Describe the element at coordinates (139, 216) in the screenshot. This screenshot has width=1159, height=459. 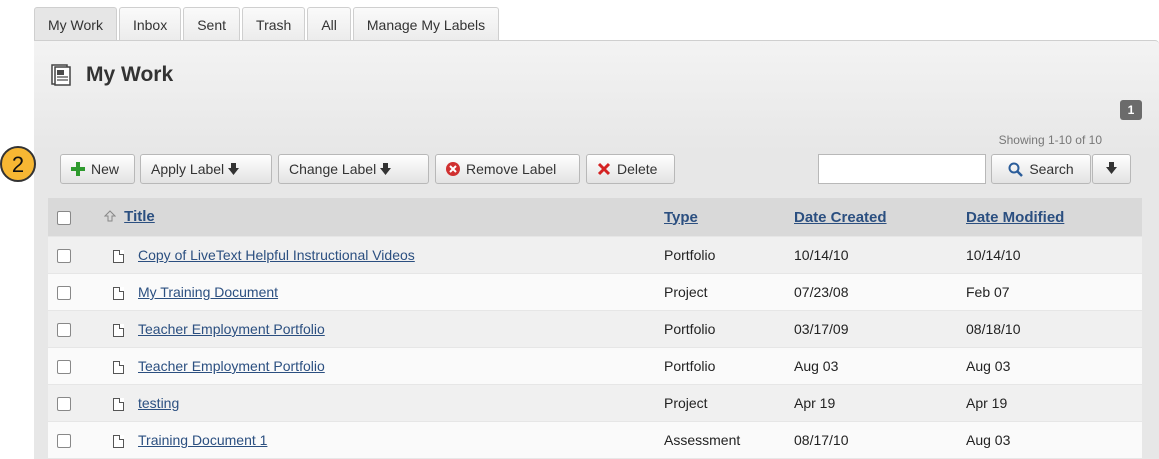
I see `title-sort-link: Title` at that location.